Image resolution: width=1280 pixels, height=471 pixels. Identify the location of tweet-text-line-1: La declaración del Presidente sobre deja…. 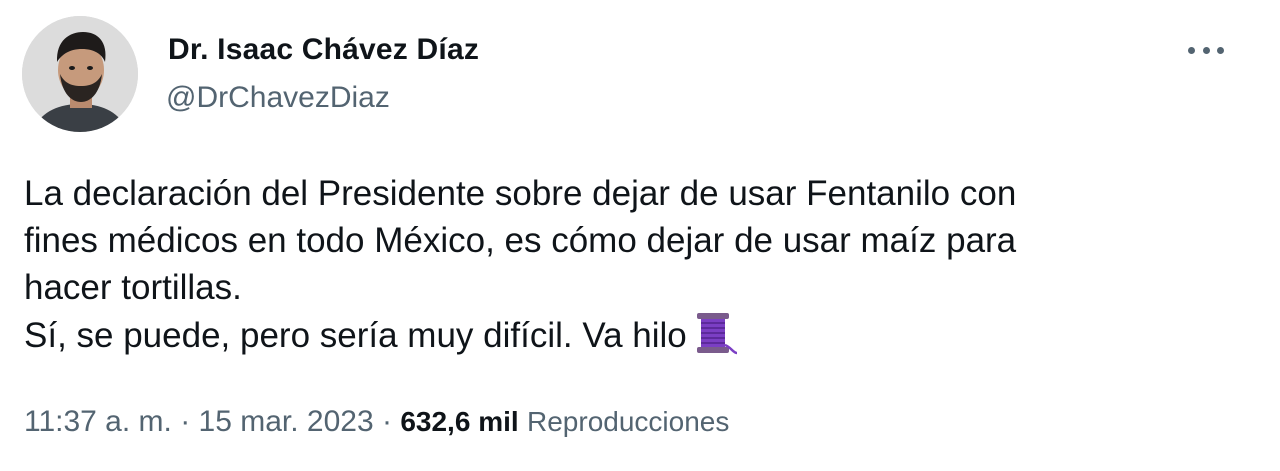
(520, 193).